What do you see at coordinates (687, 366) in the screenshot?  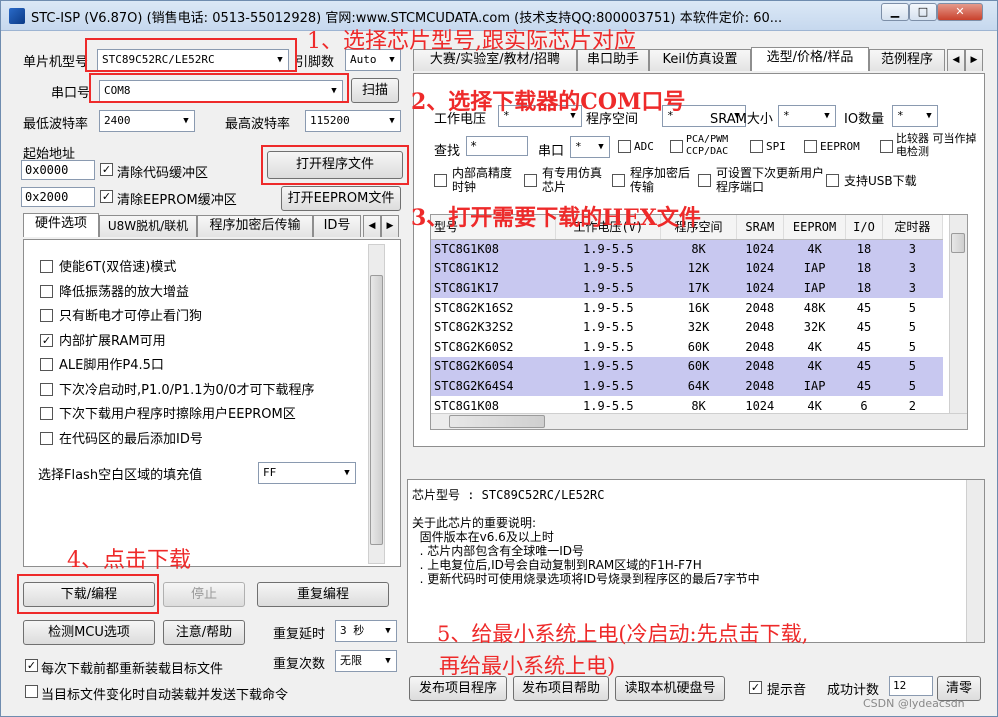 I see `table-row: STC8G2K60S4 1.9-5.5 60K 2048 4K 45 5` at bounding box center [687, 366].